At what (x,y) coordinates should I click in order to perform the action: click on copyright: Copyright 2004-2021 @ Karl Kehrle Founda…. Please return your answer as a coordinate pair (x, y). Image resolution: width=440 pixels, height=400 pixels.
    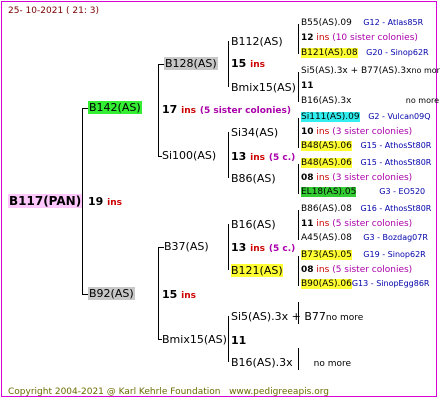
    Looking at the image, I should click on (168, 392).